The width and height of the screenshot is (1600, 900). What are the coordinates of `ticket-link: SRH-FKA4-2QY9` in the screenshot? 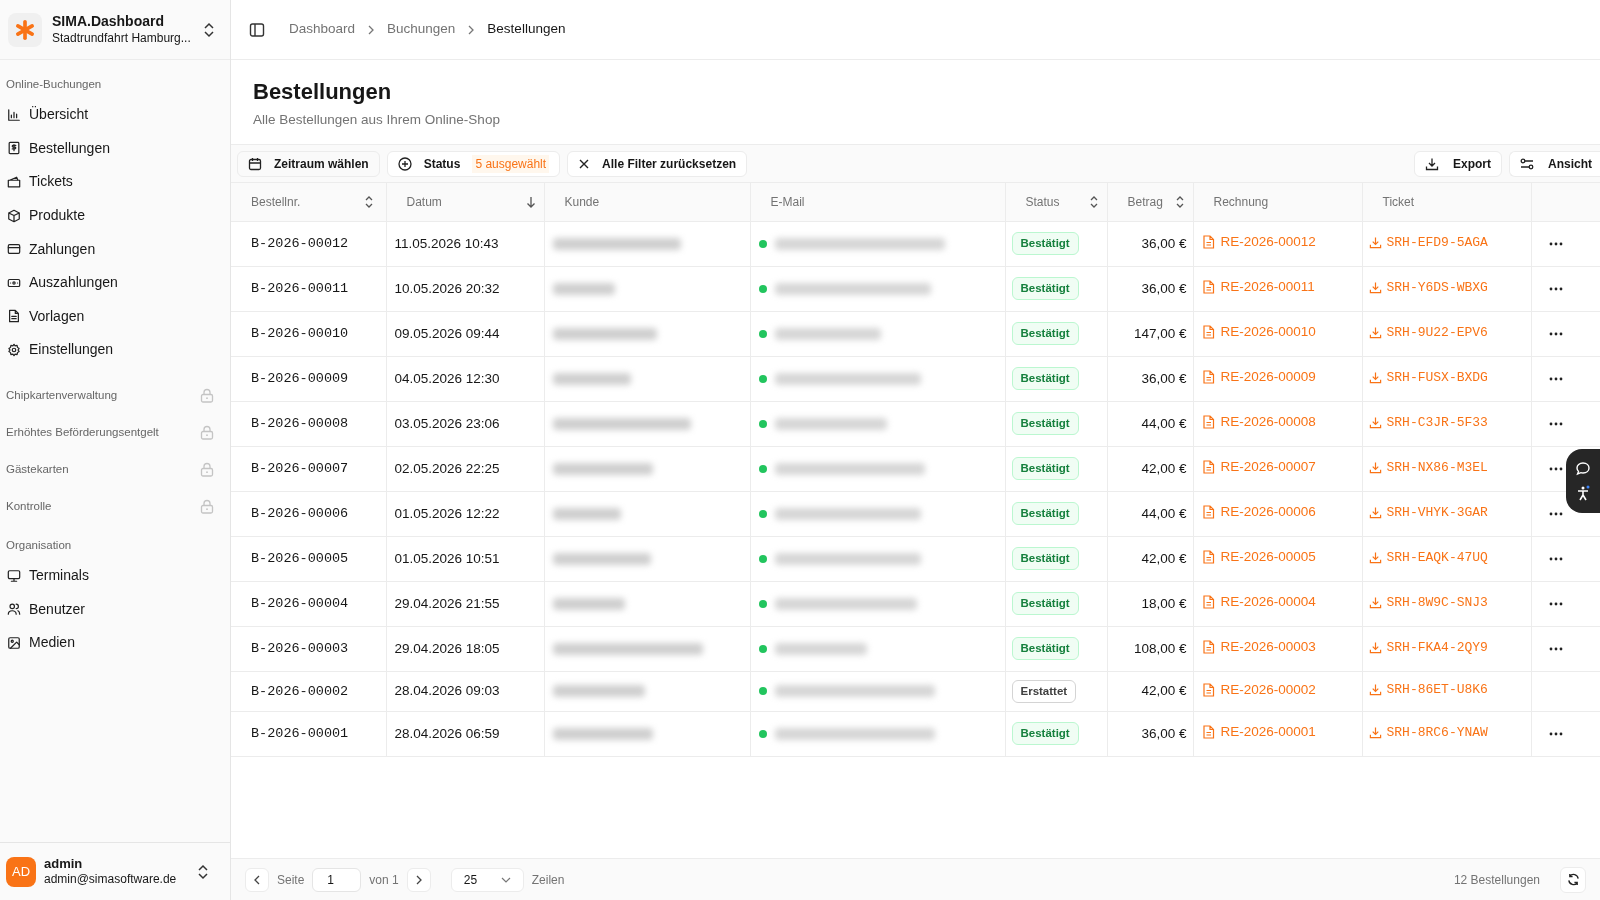 It's located at (1428, 647).